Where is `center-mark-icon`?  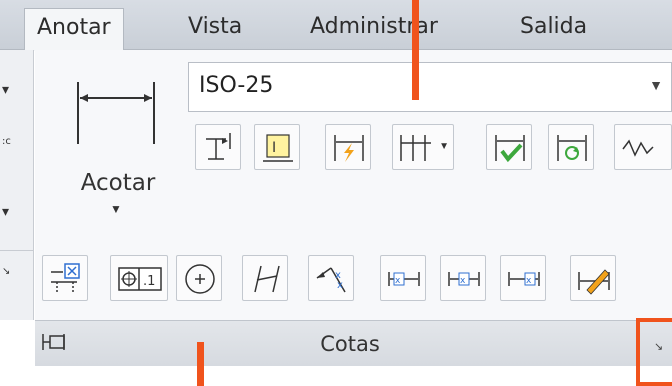 center-mark-icon is located at coordinates (200, 279).